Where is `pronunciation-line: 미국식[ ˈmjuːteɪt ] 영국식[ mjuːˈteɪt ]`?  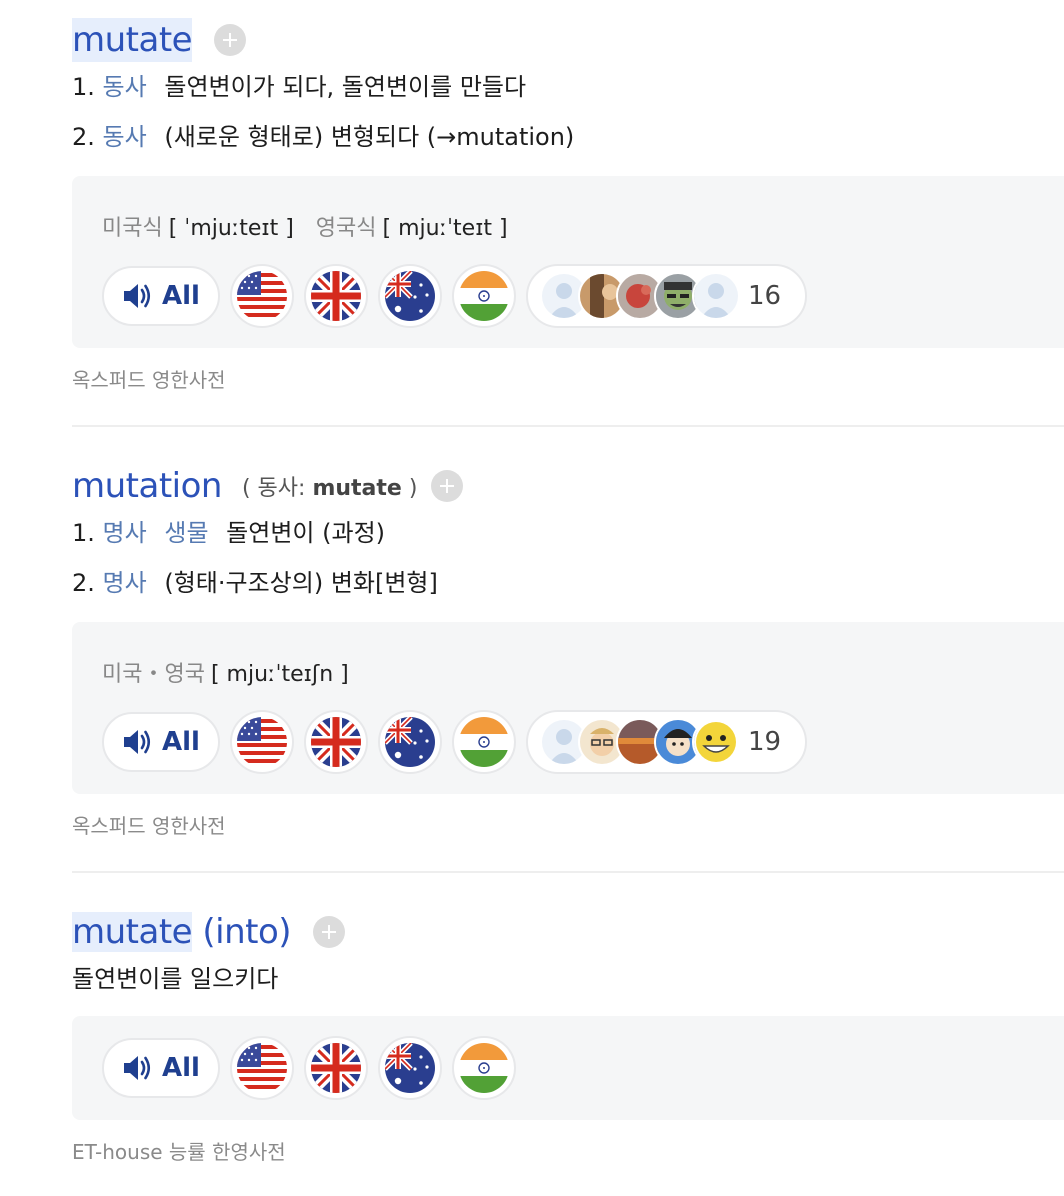
pronunciation-line: 미국식[ ˈmjuːteɪt ] 영국식[ mjuːˈteɪt ] is located at coordinates (305, 226).